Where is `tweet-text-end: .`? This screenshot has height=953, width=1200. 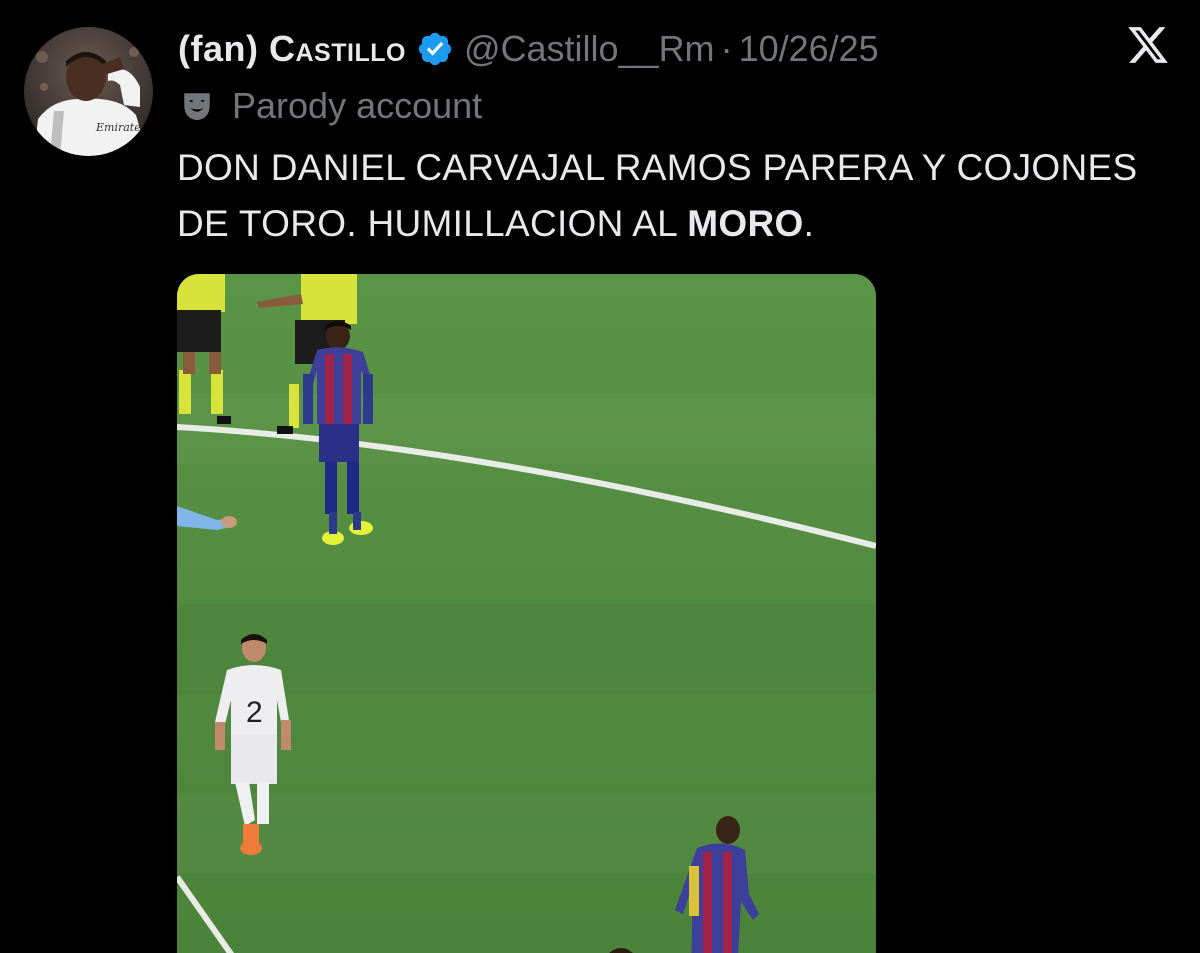 tweet-text-end: . is located at coordinates (809, 223).